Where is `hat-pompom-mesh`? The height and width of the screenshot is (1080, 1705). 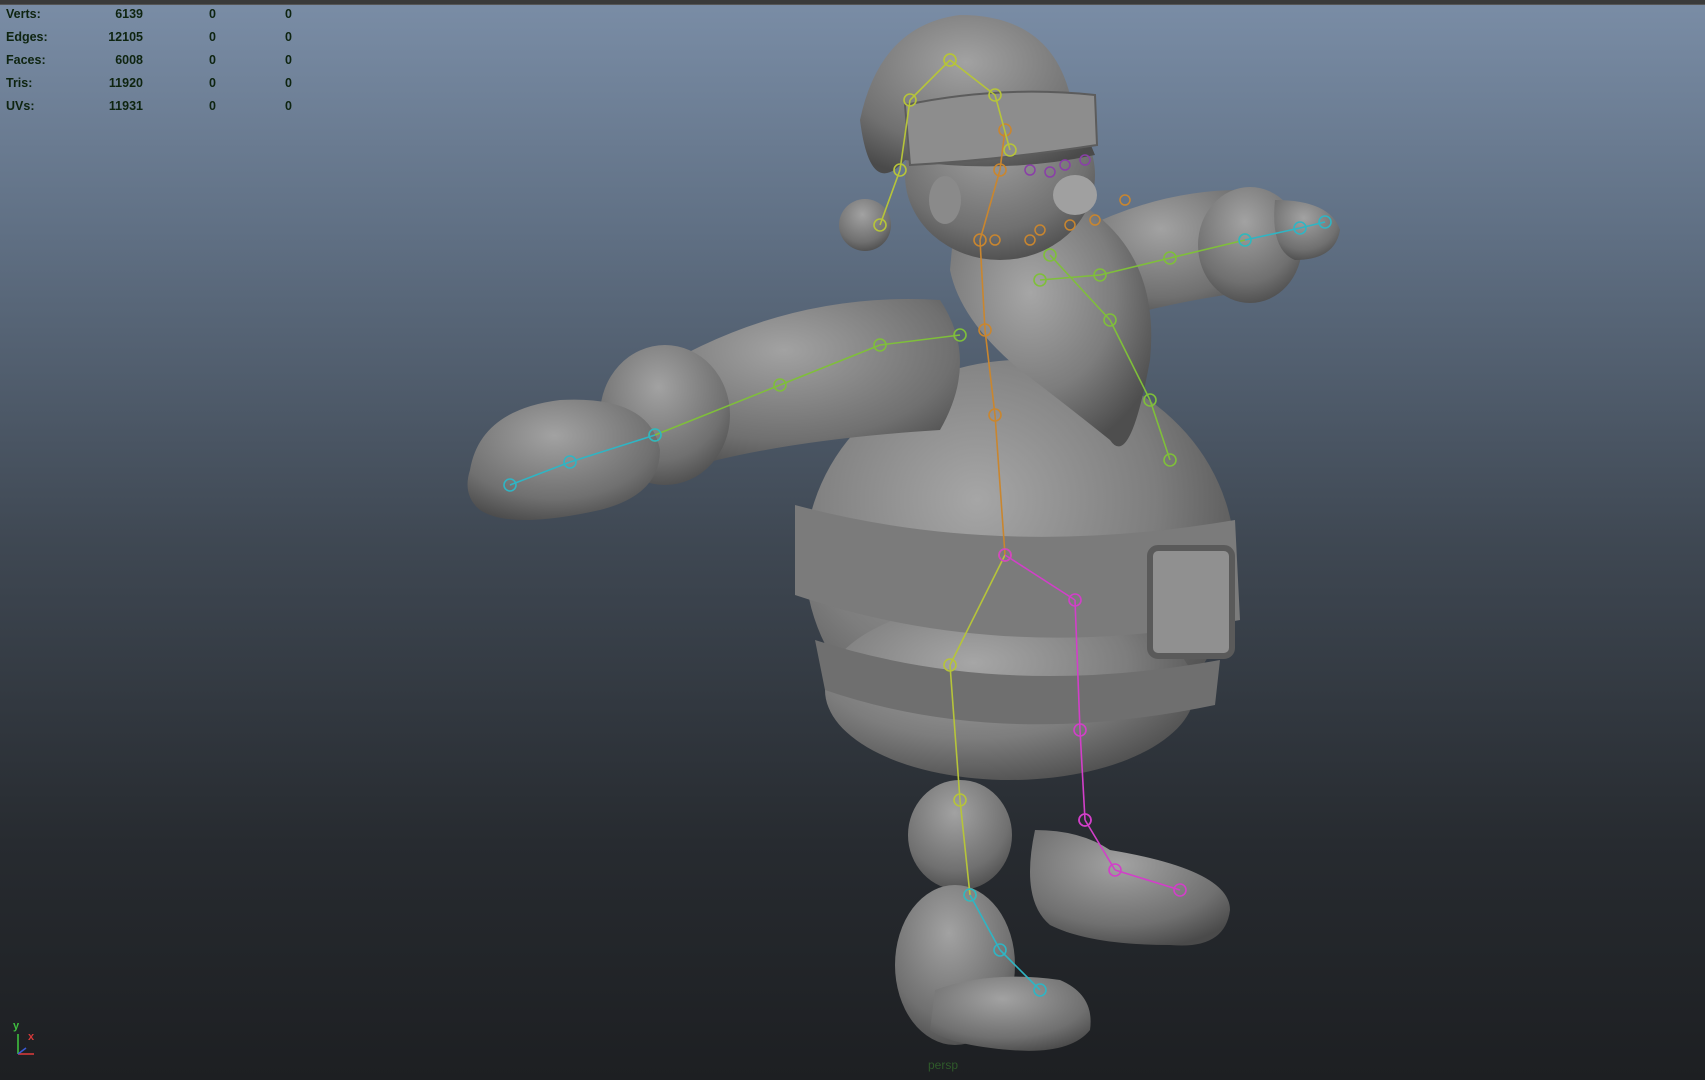
hat-pompom-mesh is located at coordinates (865, 225).